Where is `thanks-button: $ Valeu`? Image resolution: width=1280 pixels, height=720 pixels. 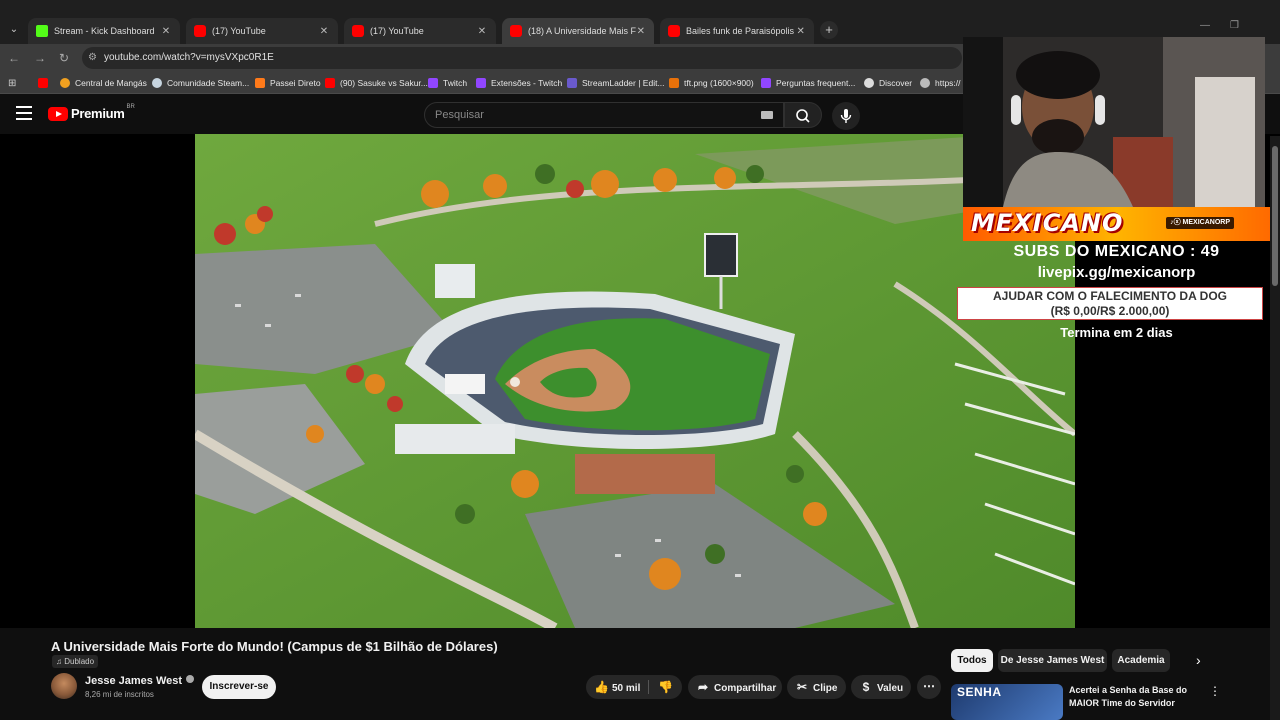
thanks-button: $ Valeu is located at coordinates (881, 687).